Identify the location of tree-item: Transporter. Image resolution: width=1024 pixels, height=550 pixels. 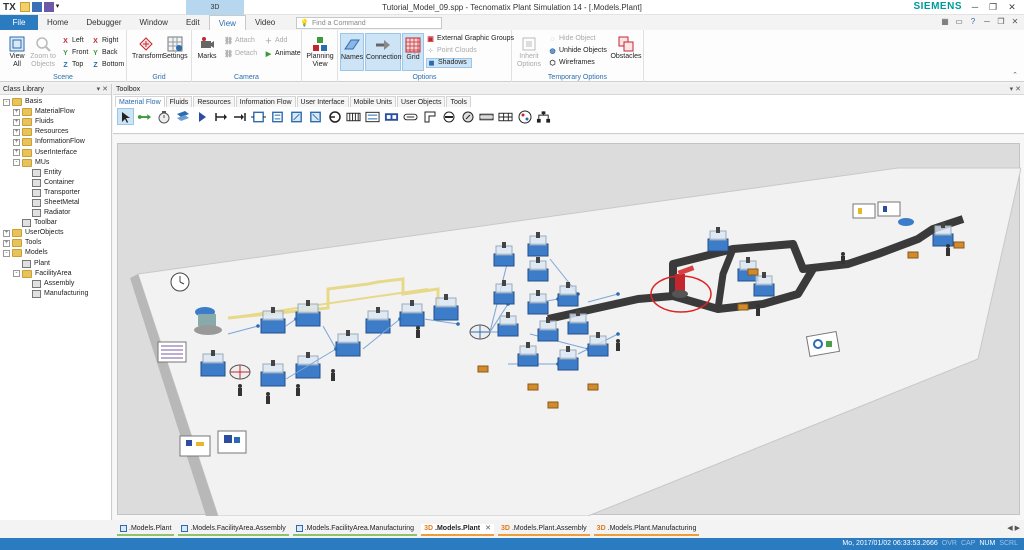
(55, 193).